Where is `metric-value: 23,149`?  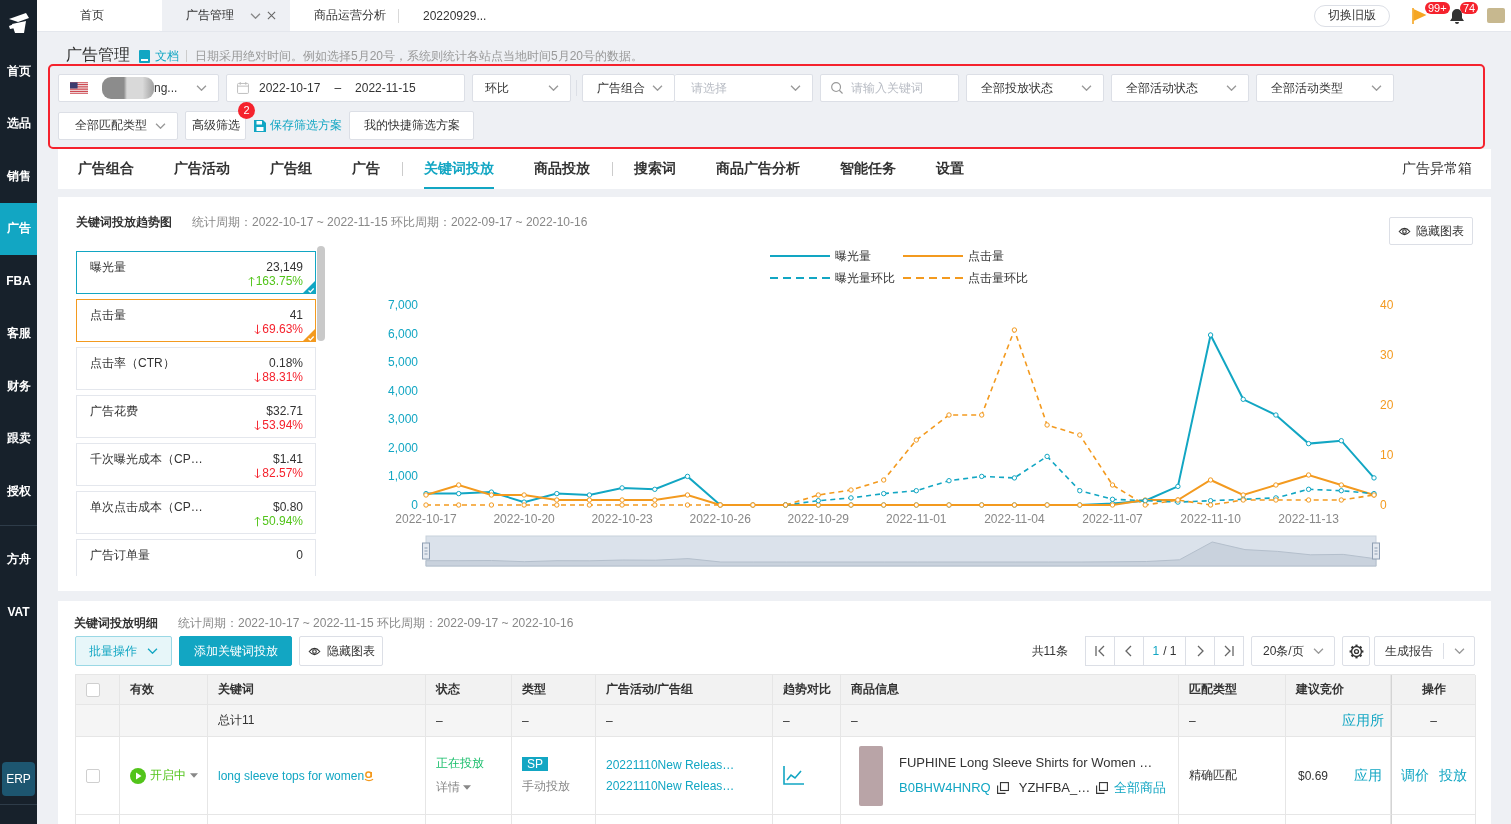 metric-value: 23,149 is located at coordinates (284, 267).